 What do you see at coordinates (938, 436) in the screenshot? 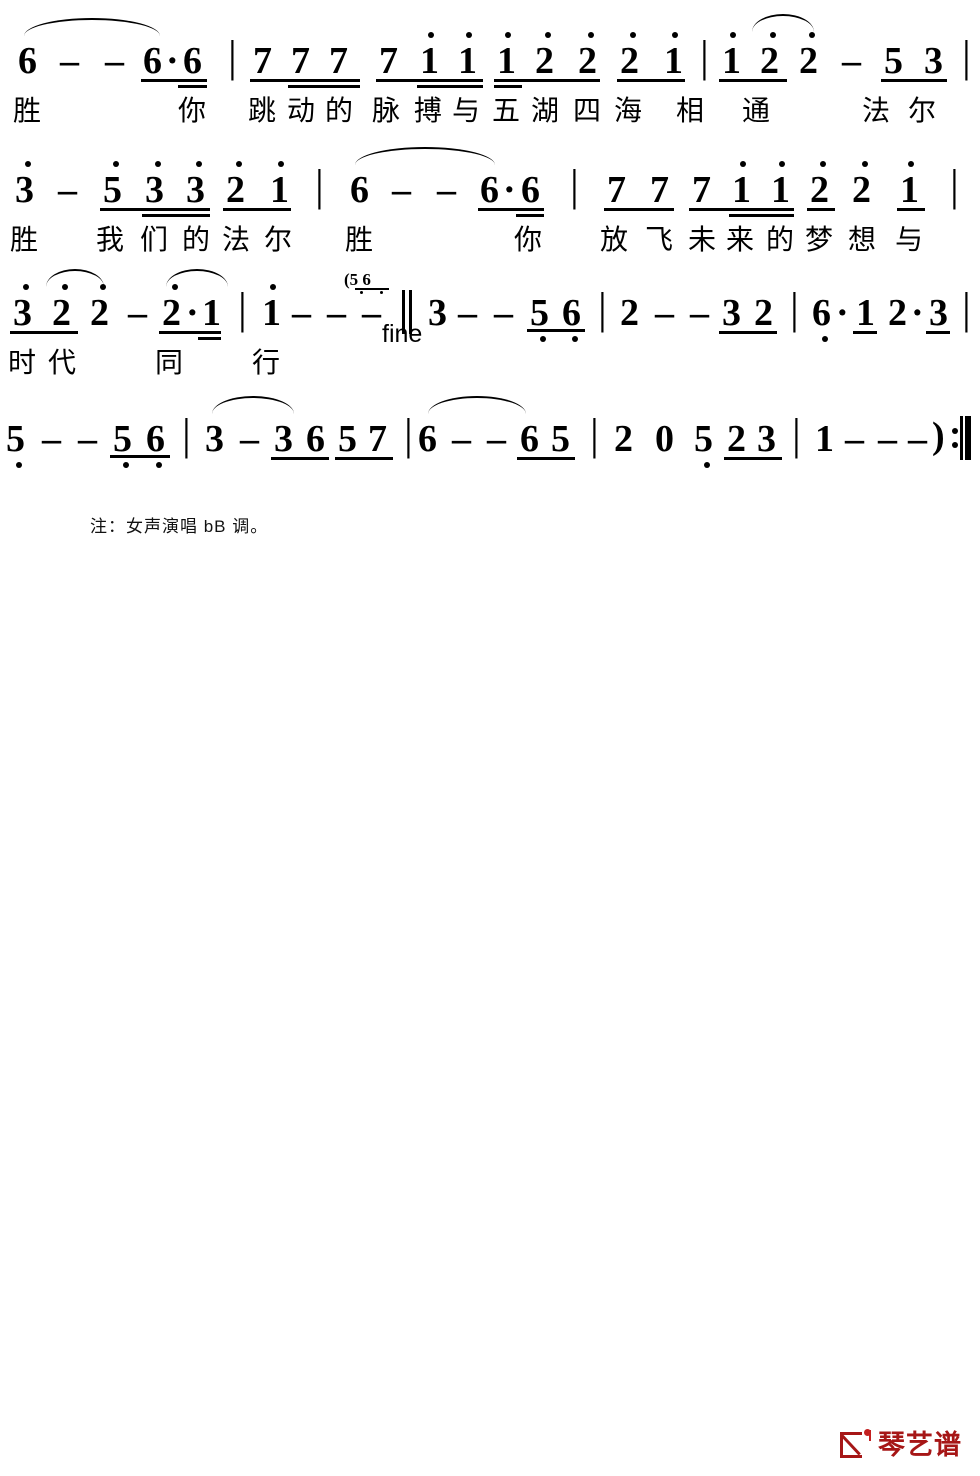
I see `closing-paren: )` at bounding box center [938, 436].